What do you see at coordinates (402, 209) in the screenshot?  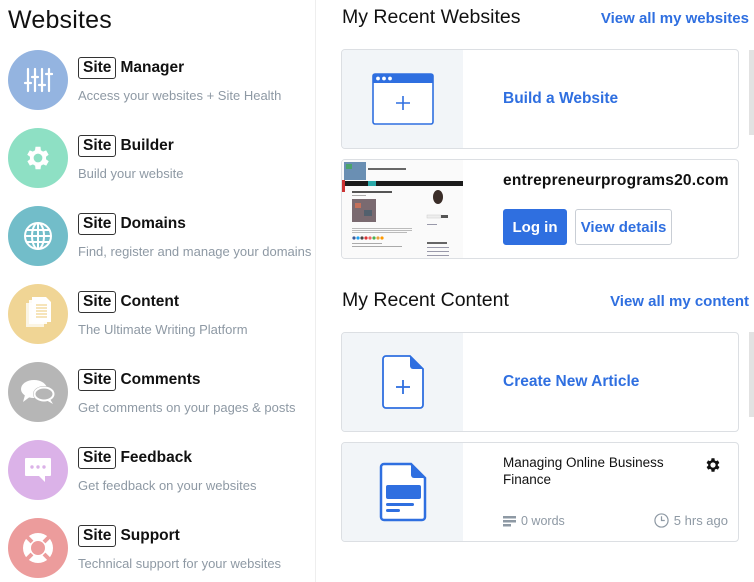 I see `website-screenshot-thumbnail` at bounding box center [402, 209].